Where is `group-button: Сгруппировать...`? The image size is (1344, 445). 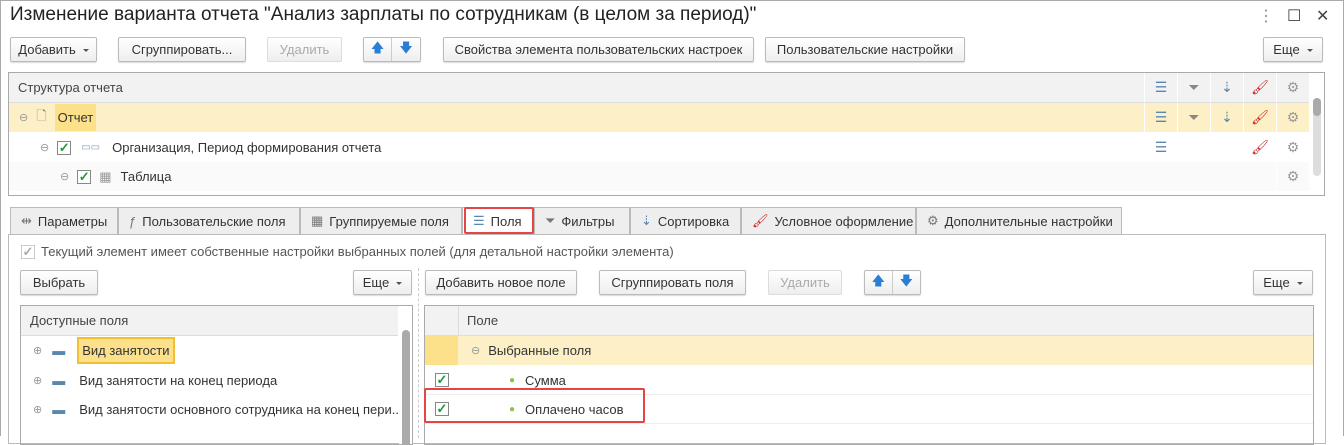
group-button: Сгруппировать... is located at coordinates (182, 49).